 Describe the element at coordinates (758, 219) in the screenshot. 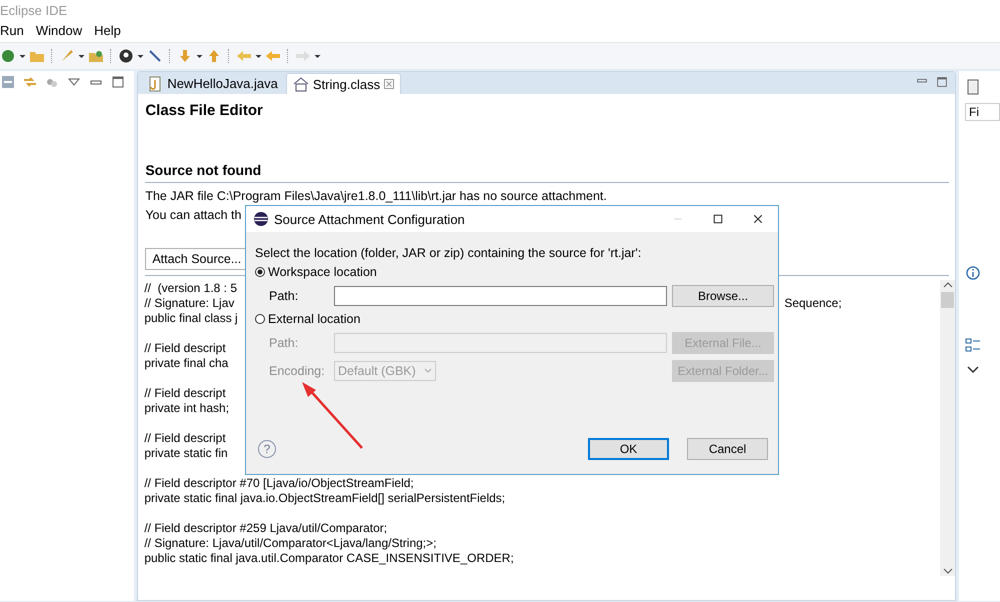

I see `close-icon` at that location.